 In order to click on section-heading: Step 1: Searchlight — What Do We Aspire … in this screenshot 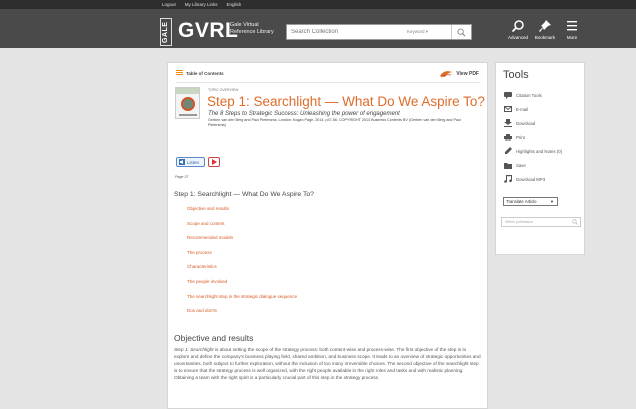, I will do `click(244, 194)`.